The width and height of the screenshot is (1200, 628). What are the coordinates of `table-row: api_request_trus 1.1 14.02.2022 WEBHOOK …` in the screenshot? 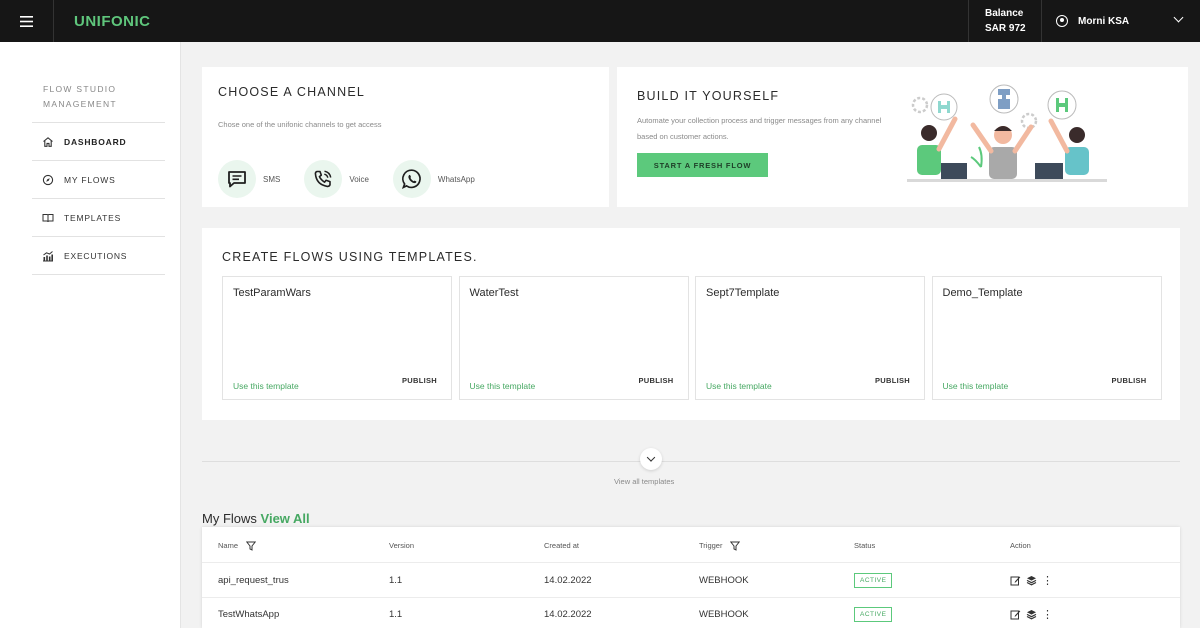 It's located at (691, 581).